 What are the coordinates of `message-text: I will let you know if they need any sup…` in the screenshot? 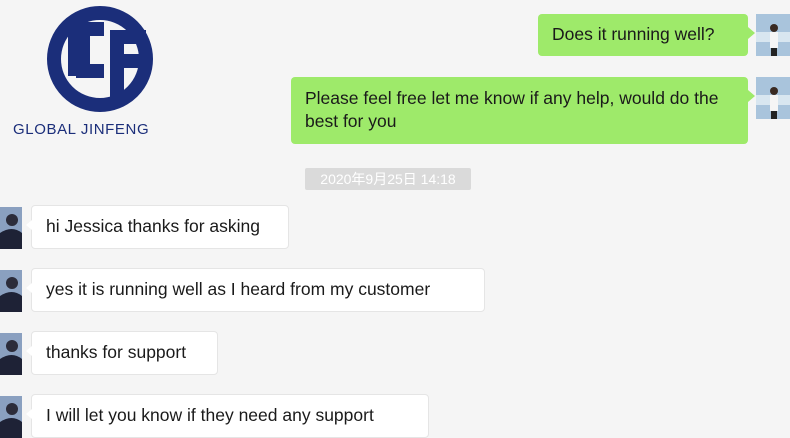 It's located at (210, 415).